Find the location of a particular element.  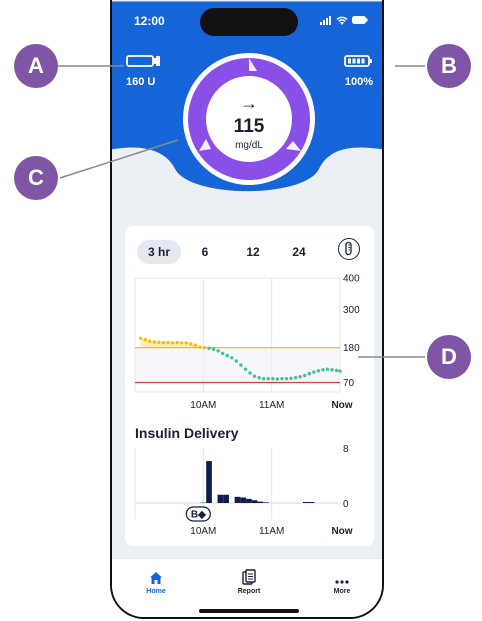

callout-d: D is located at coordinates (449, 357).